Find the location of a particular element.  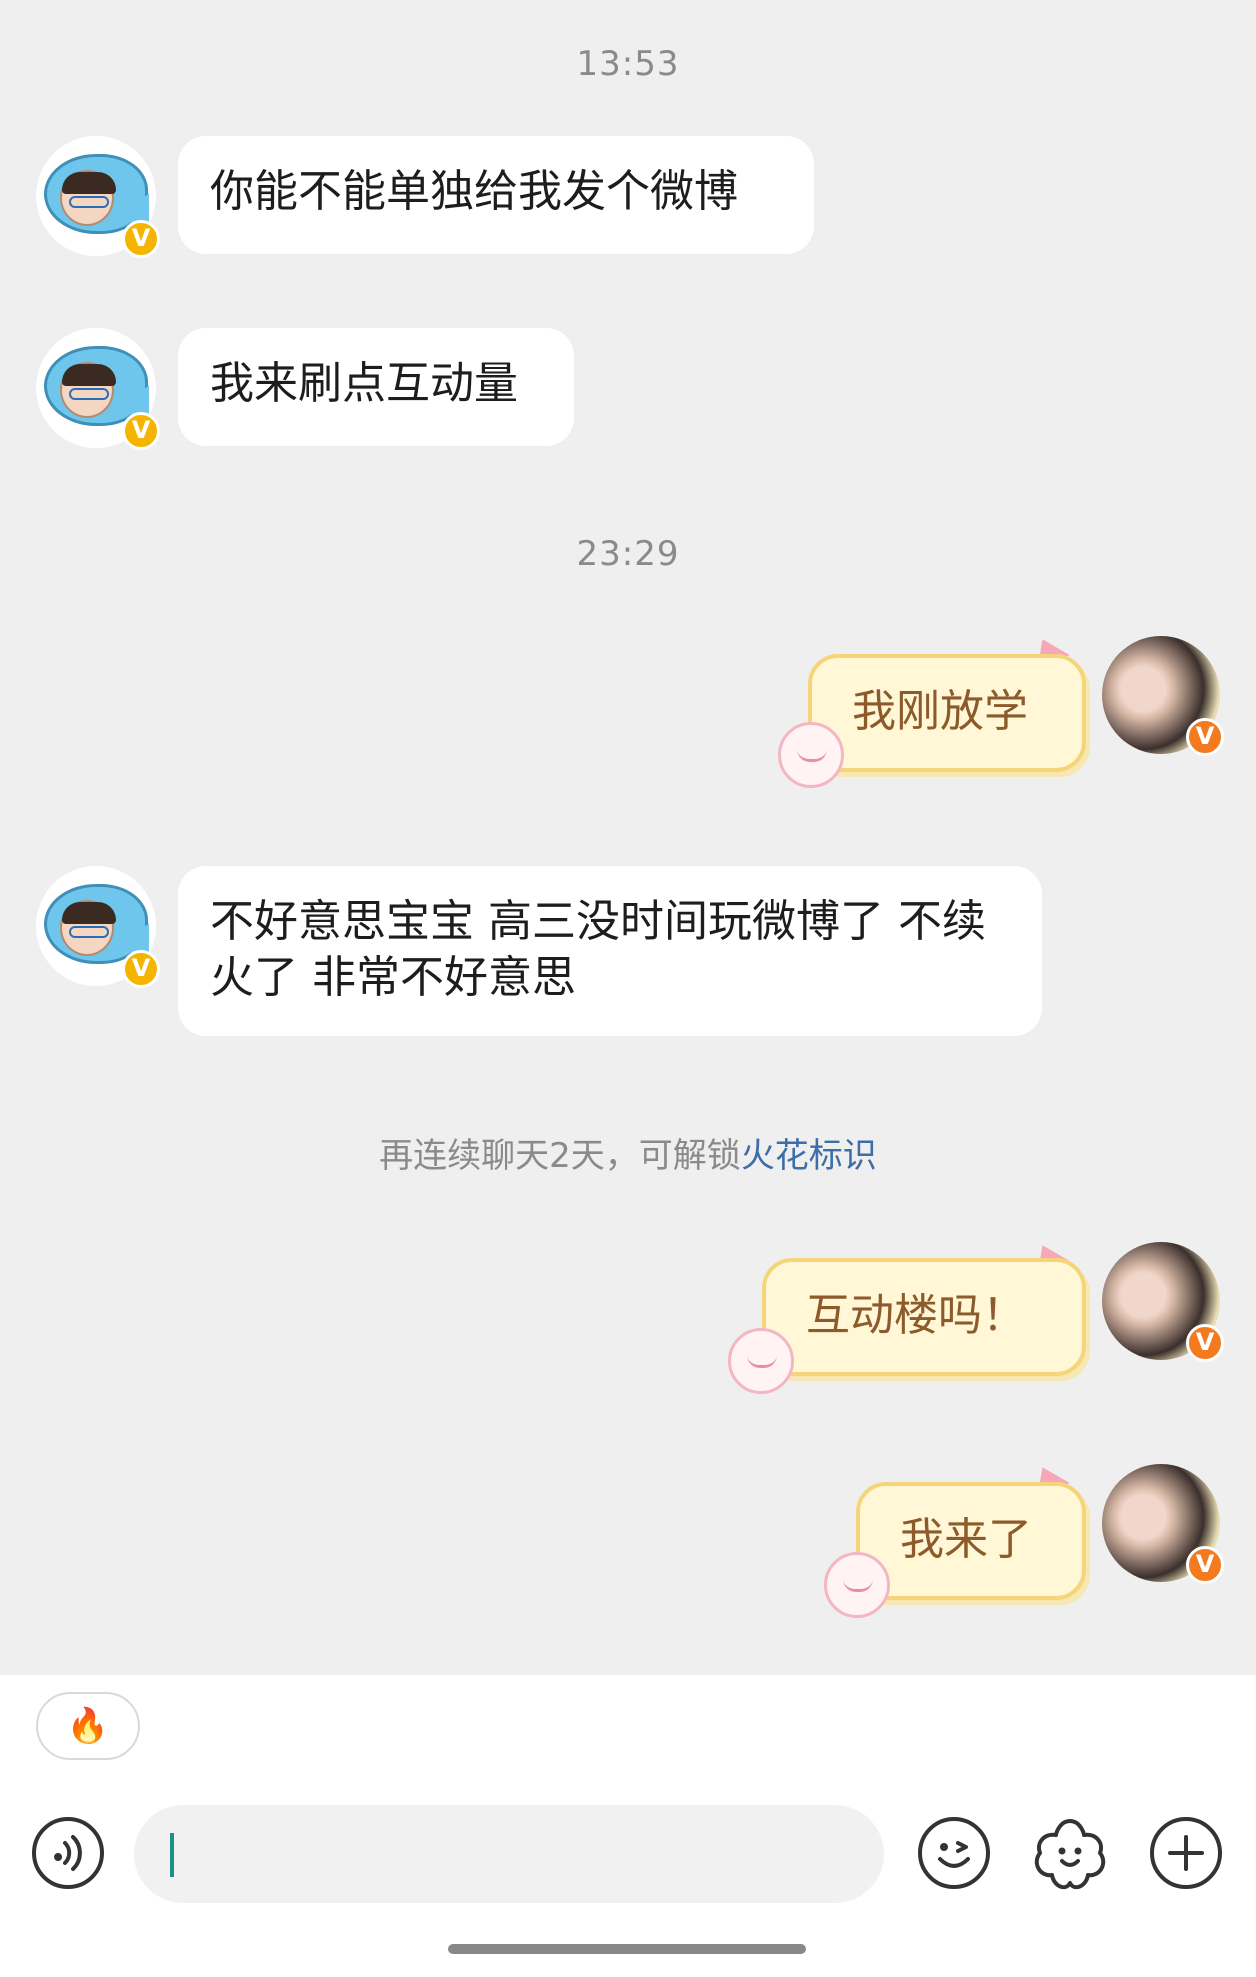

message-bubble: 不好意思宝宝 高三没时间玩微博了 不续火了 非常不好意思 is located at coordinates (610, 951).